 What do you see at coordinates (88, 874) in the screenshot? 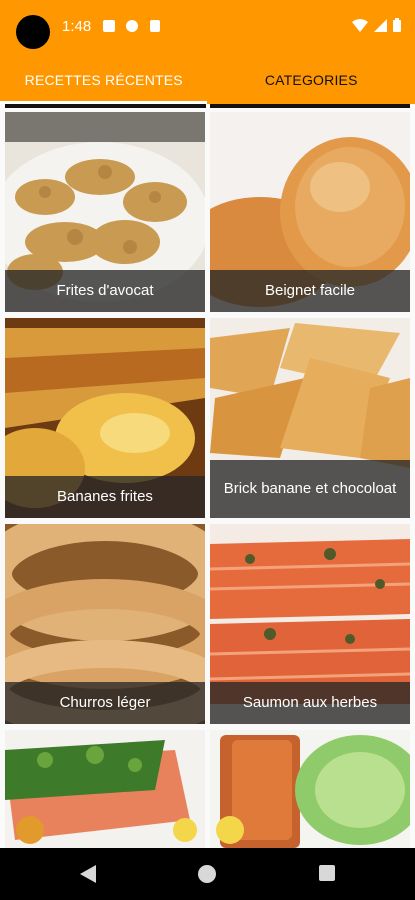
I see `back-icon` at bounding box center [88, 874].